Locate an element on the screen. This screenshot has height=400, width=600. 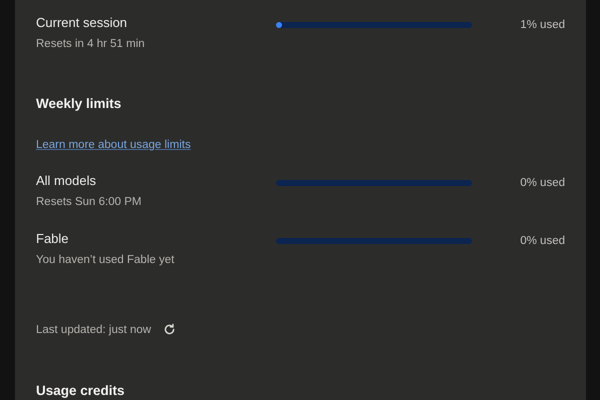
refresh-icon is located at coordinates (169, 329).